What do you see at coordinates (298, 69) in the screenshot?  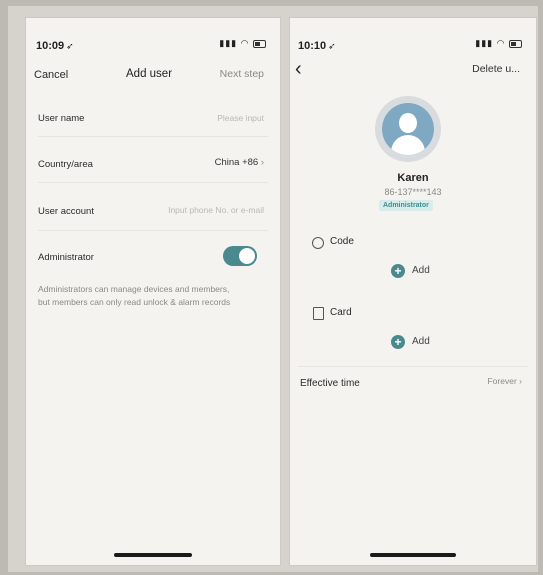 I see `back-chevron-icon: ‹` at bounding box center [298, 69].